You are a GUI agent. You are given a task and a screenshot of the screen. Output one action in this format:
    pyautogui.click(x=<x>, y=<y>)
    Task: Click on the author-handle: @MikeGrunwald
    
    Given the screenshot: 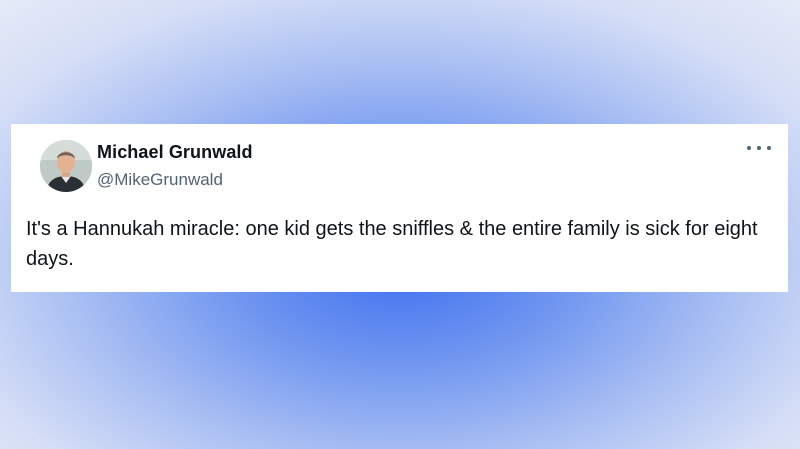 What is the action you would take?
    pyautogui.click(x=160, y=180)
    